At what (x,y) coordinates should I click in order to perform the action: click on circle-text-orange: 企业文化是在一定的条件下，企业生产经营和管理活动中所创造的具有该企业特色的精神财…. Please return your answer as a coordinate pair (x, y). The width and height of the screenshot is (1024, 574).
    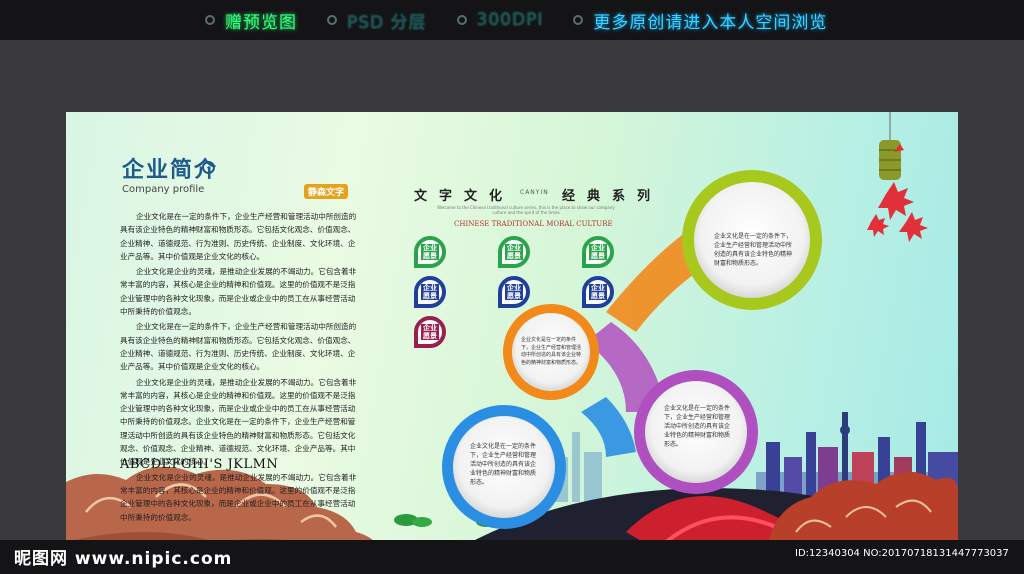
    Looking at the image, I should click on (551, 351).